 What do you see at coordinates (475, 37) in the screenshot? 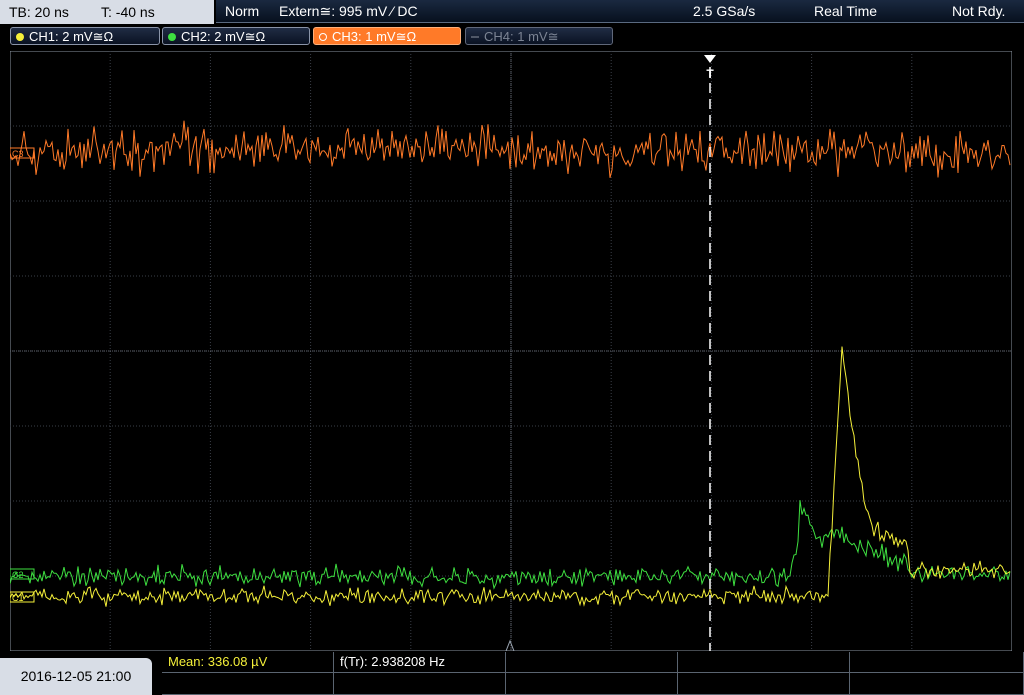
I see `ch4-indicator-icon` at bounding box center [475, 37].